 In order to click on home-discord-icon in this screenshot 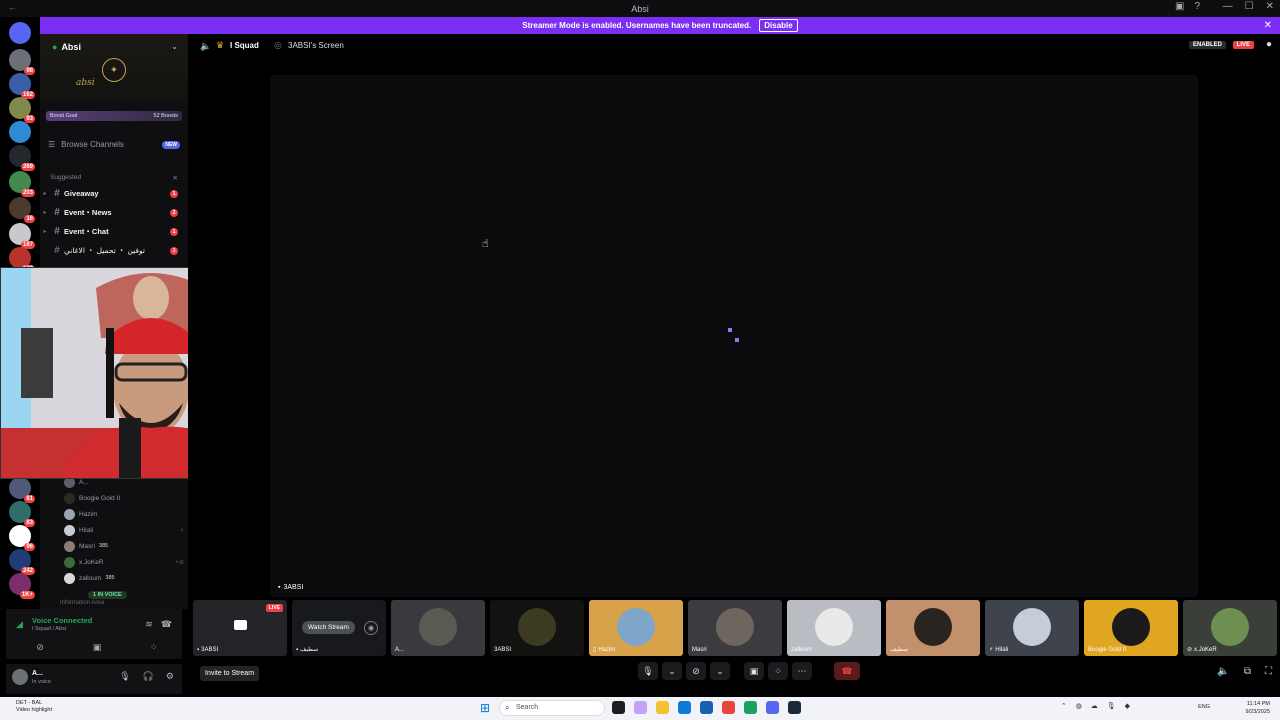, I will do `click(20, 33)`.